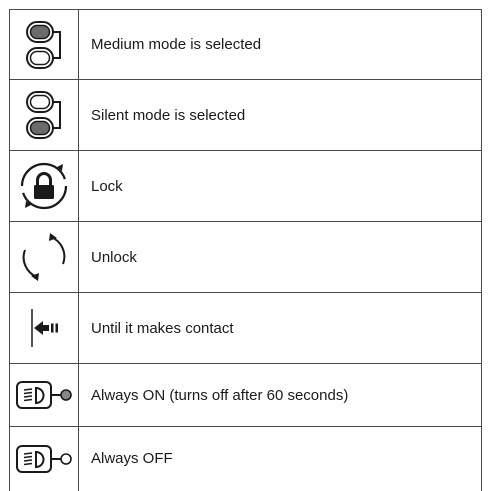 The height and width of the screenshot is (491, 488). I want to click on legend-label: Always ON (turns off after 60 seconds), so click(280, 395).